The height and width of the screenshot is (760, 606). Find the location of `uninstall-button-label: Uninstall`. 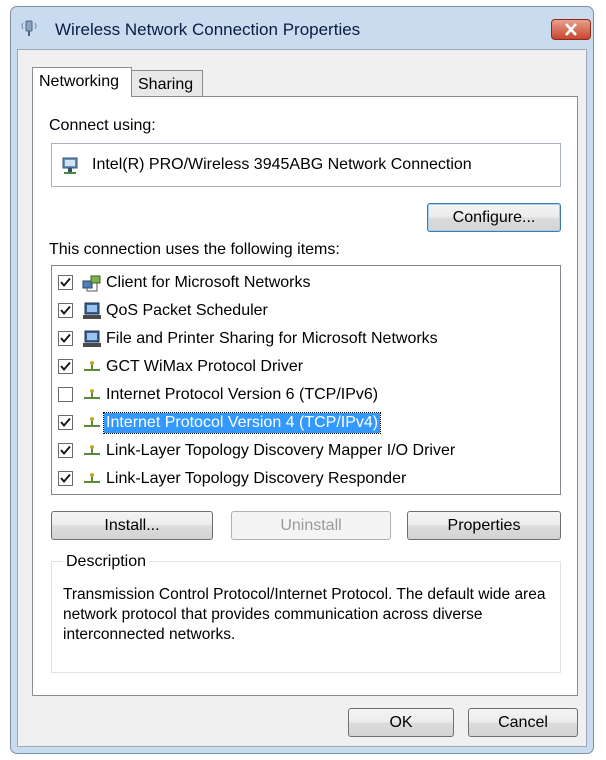

uninstall-button-label: Uninstall is located at coordinates (311, 525).